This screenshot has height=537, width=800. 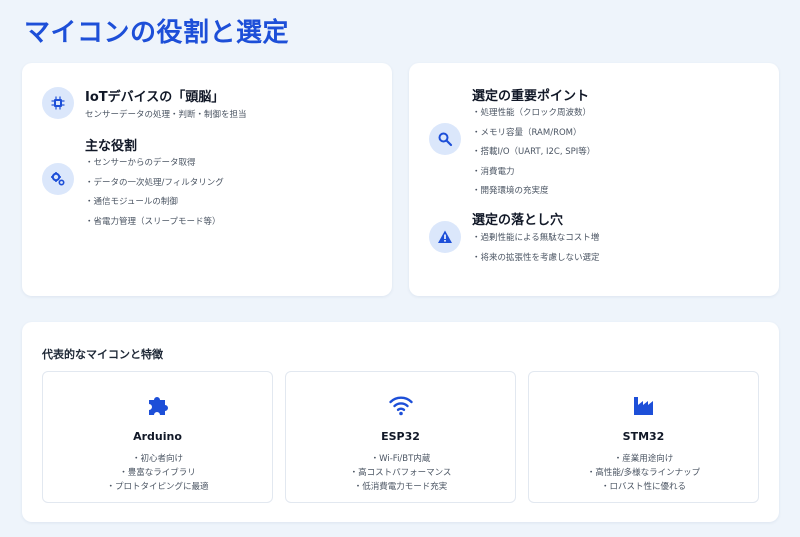 What do you see at coordinates (643, 459) in the screenshot?
I see `list-item: ・産業用途向け` at bounding box center [643, 459].